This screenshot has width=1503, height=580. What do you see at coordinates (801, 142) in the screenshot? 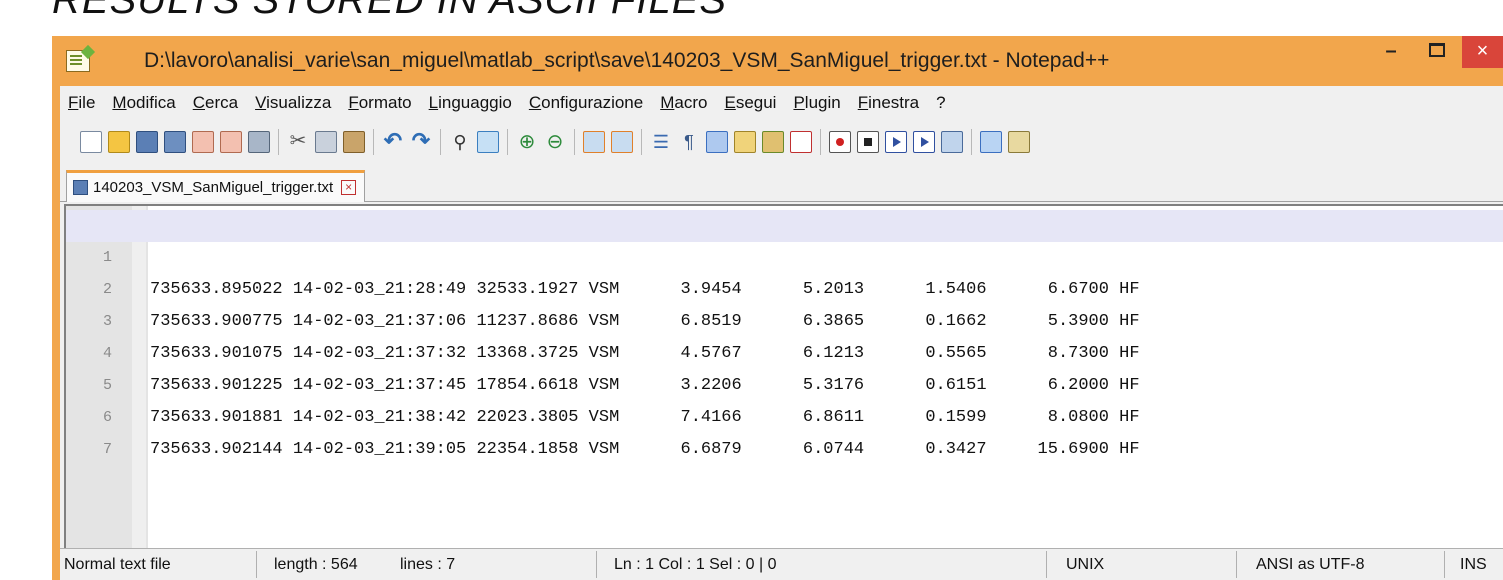
I see `function-list-icon` at bounding box center [801, 142].